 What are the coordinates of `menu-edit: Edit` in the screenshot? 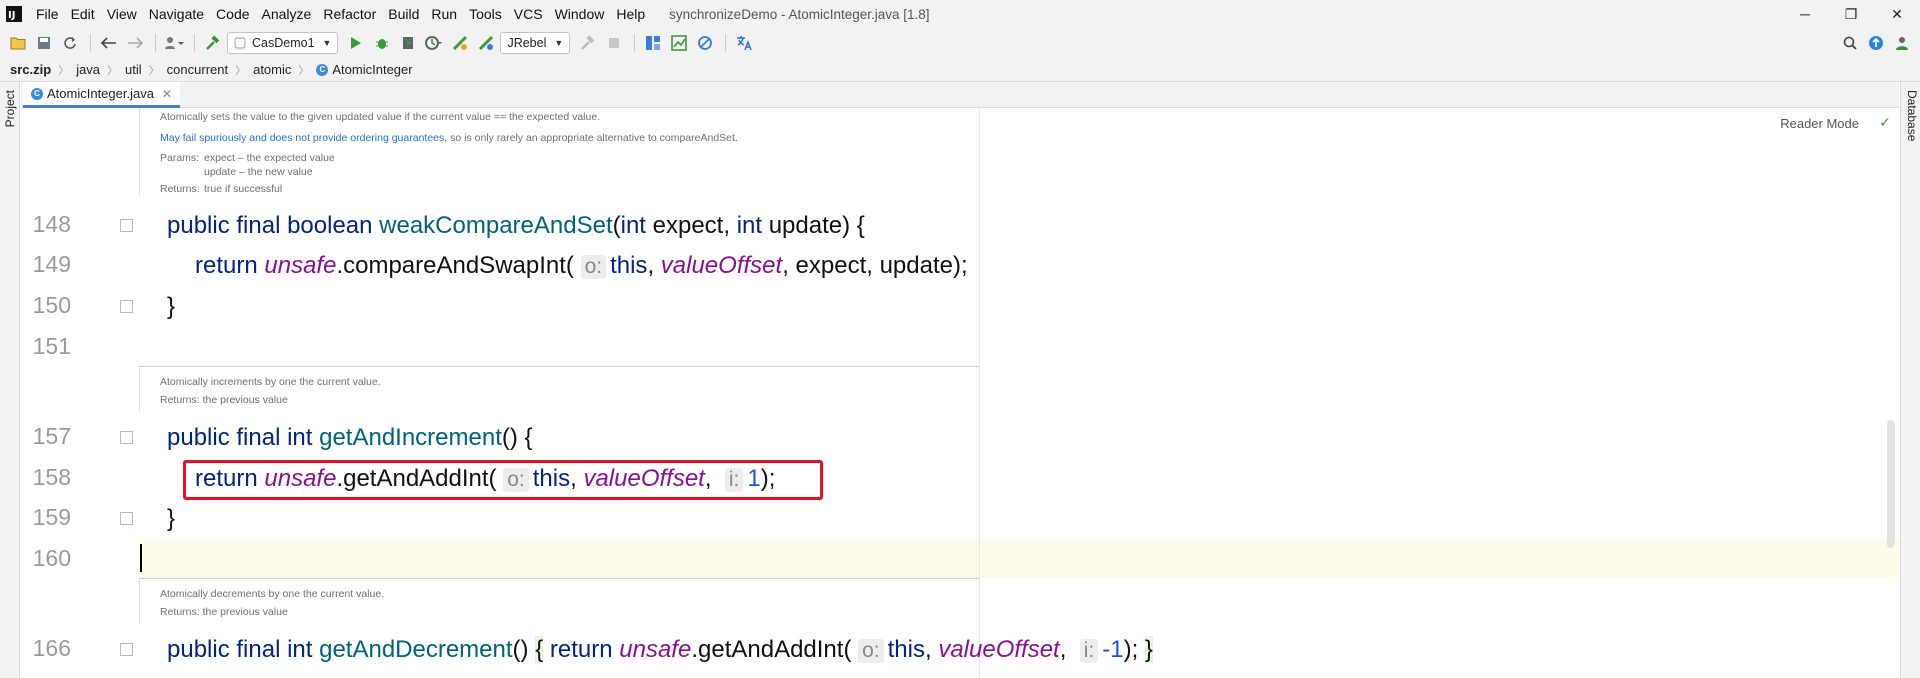 It's located at (83, 14).